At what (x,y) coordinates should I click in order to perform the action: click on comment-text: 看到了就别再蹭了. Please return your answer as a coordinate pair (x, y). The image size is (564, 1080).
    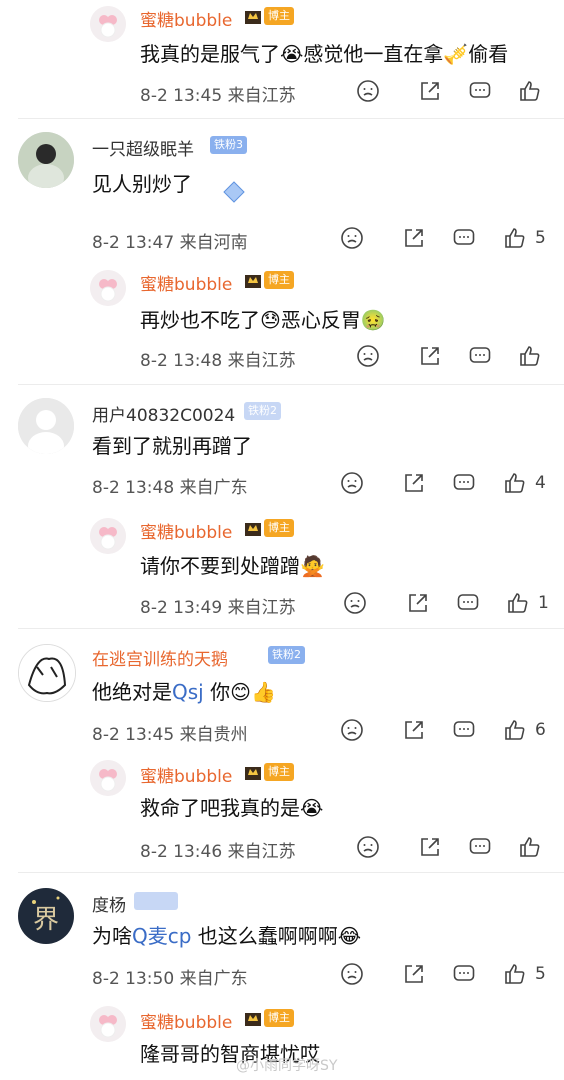
    Looking at the image, I should click on (172, 446).